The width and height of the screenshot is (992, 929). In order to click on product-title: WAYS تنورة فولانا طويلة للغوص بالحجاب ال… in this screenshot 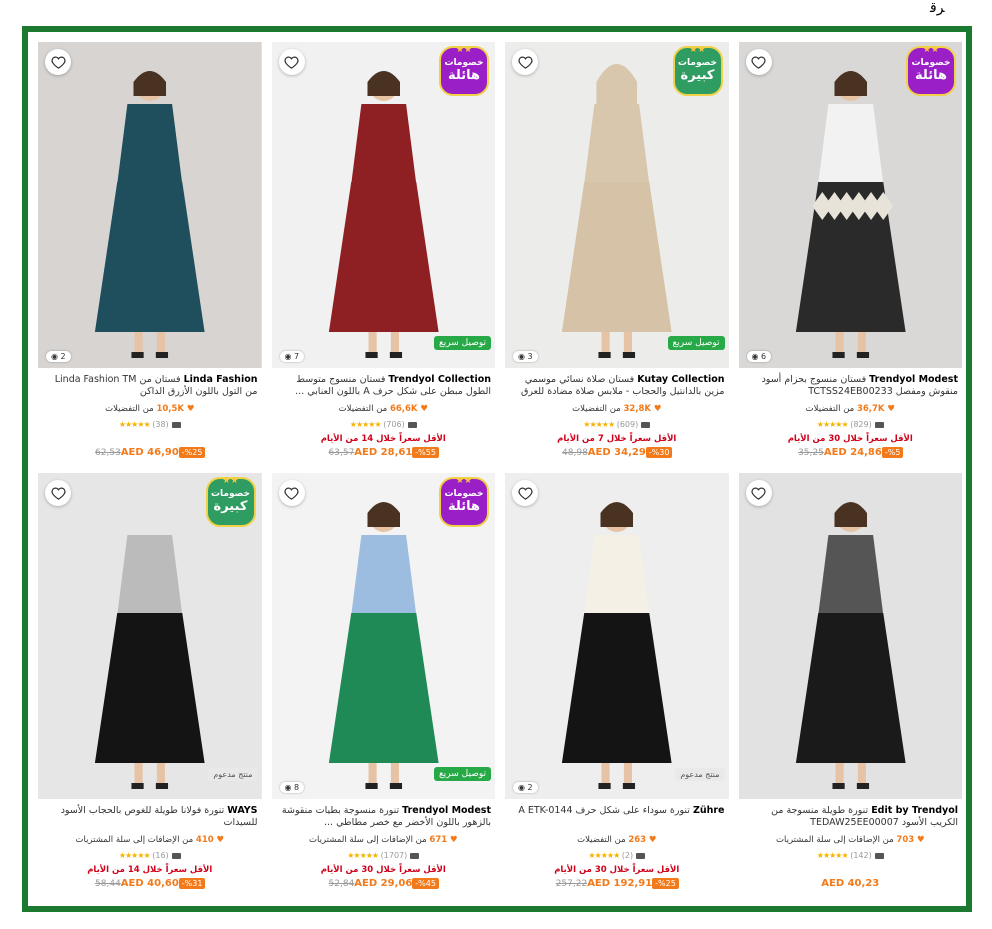, I will do `click(150, 815)`.